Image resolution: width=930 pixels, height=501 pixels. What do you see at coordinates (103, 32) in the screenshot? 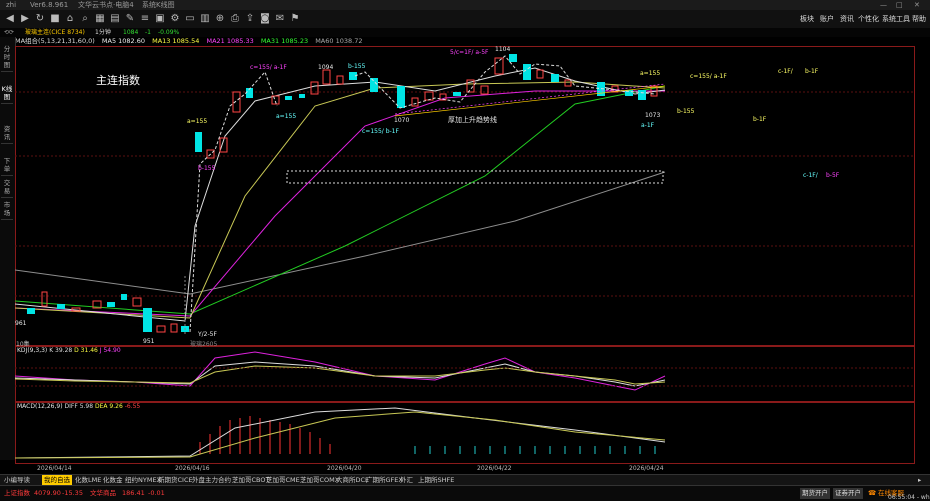
I see `period-selector: 1分钟` at bounding box center [103, 32].